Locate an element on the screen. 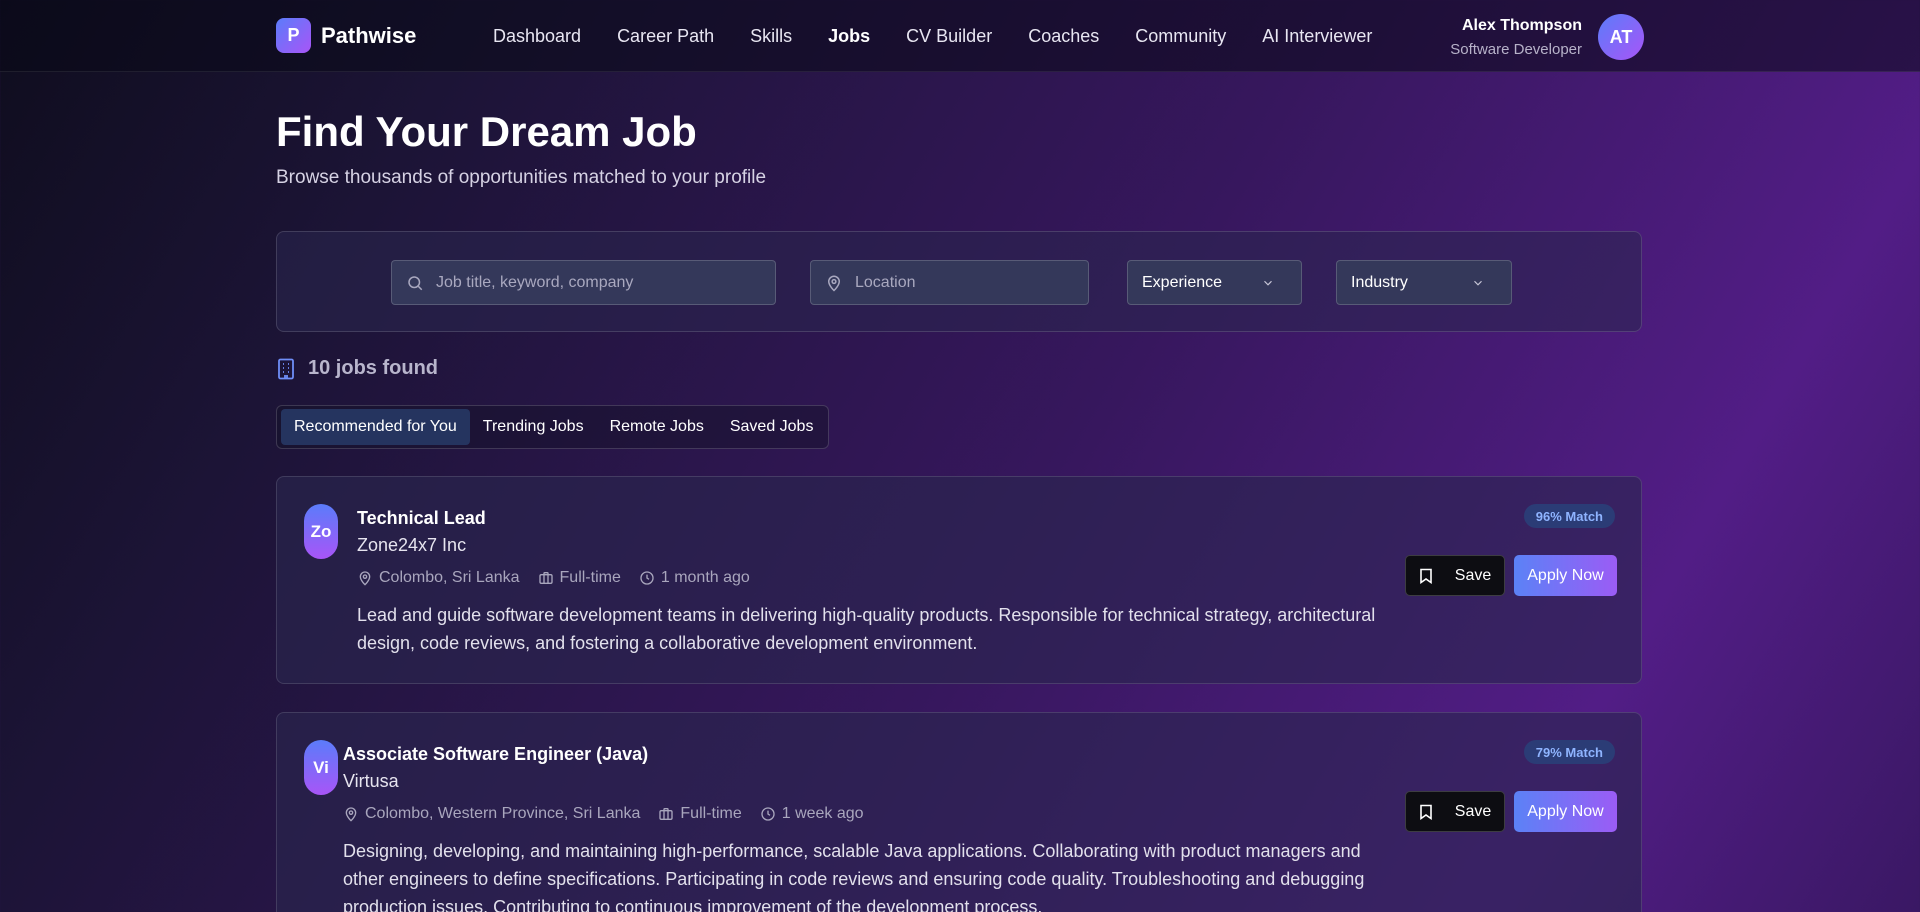 The height and width of the screenshot is (912, 1920). job-posted: 1 week ago is located at coordinates (812, 814).